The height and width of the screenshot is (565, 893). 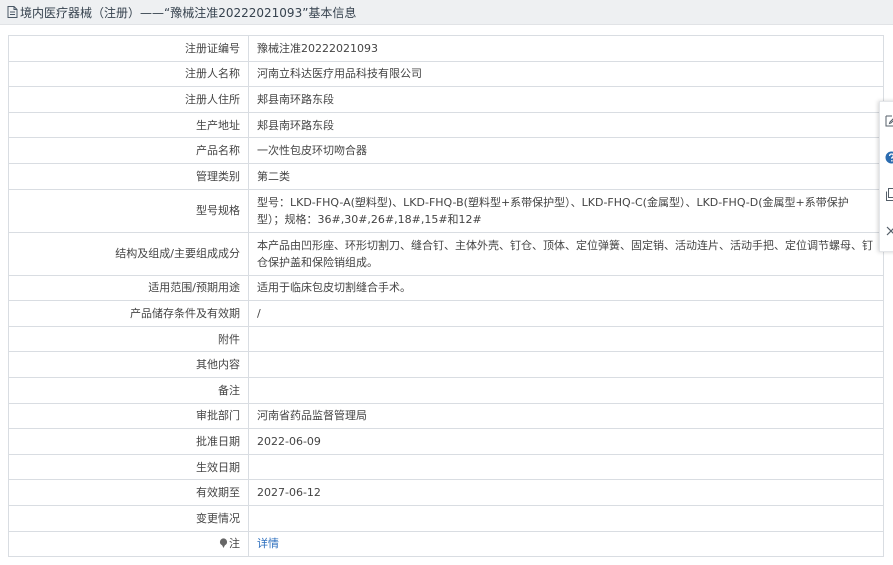 I want to click on table-row: 变更情况, so click(x=446, y=518).